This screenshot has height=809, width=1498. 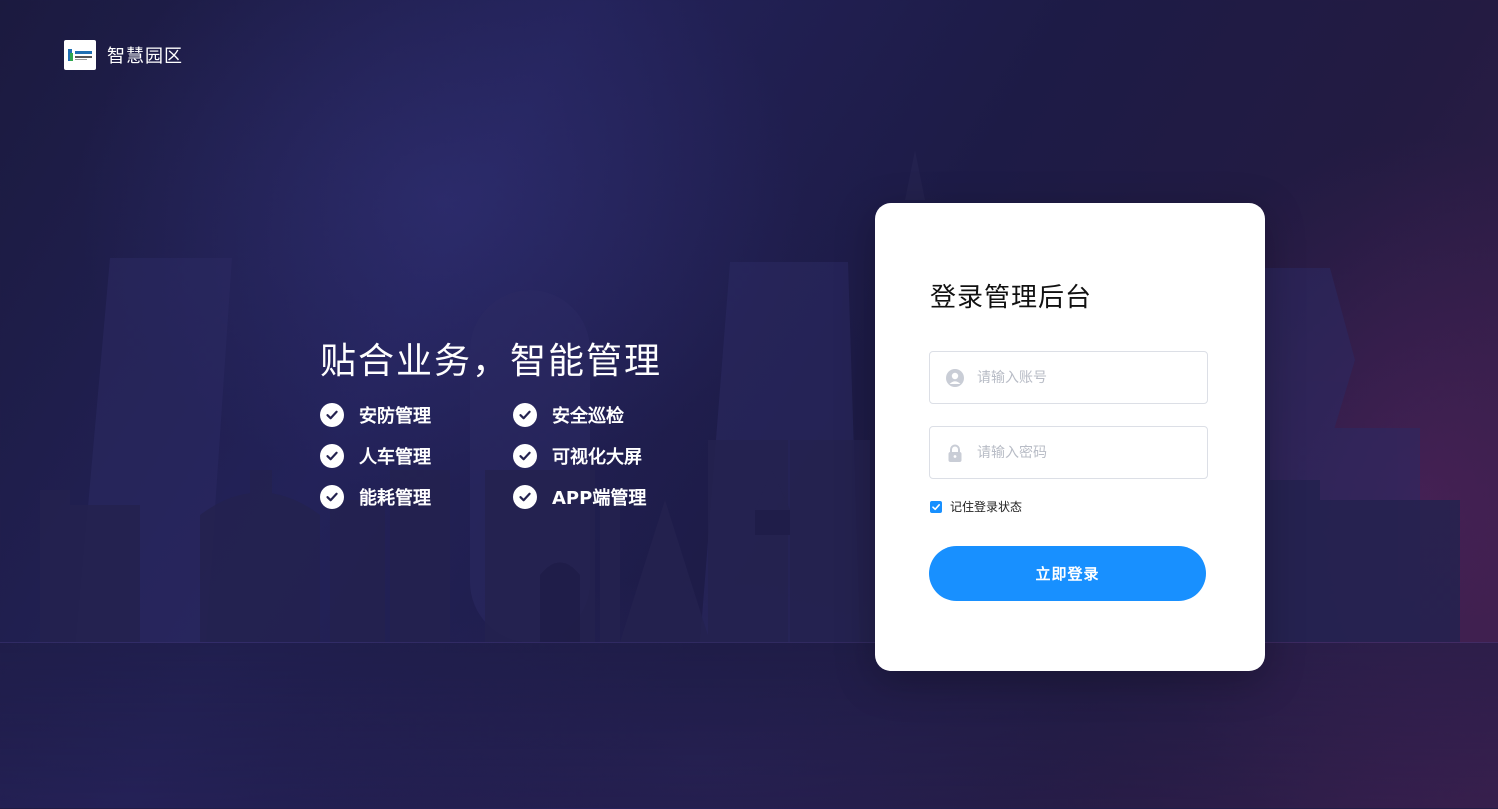 What do you see at coordinates (599, 498) in the screenshot?
I see `feature-label: APP端管理` at bounding box center [599, 498].